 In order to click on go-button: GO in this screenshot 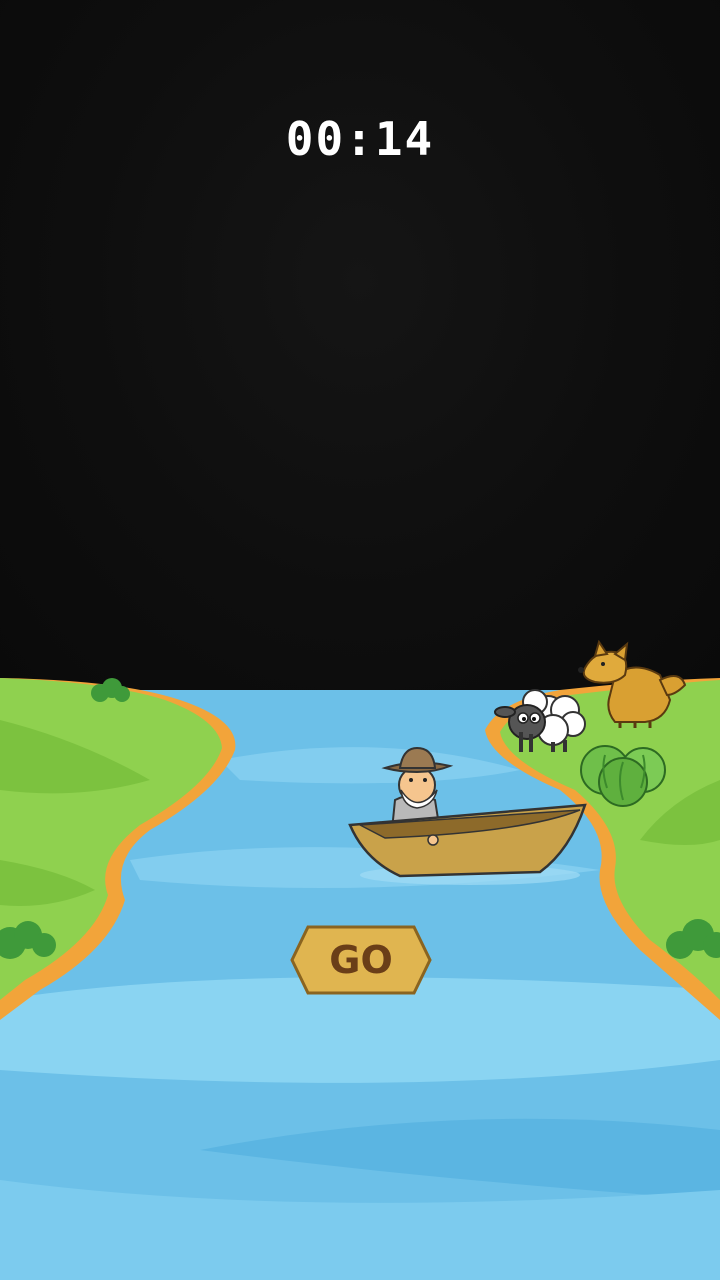, I will do `click(361, 960)`.